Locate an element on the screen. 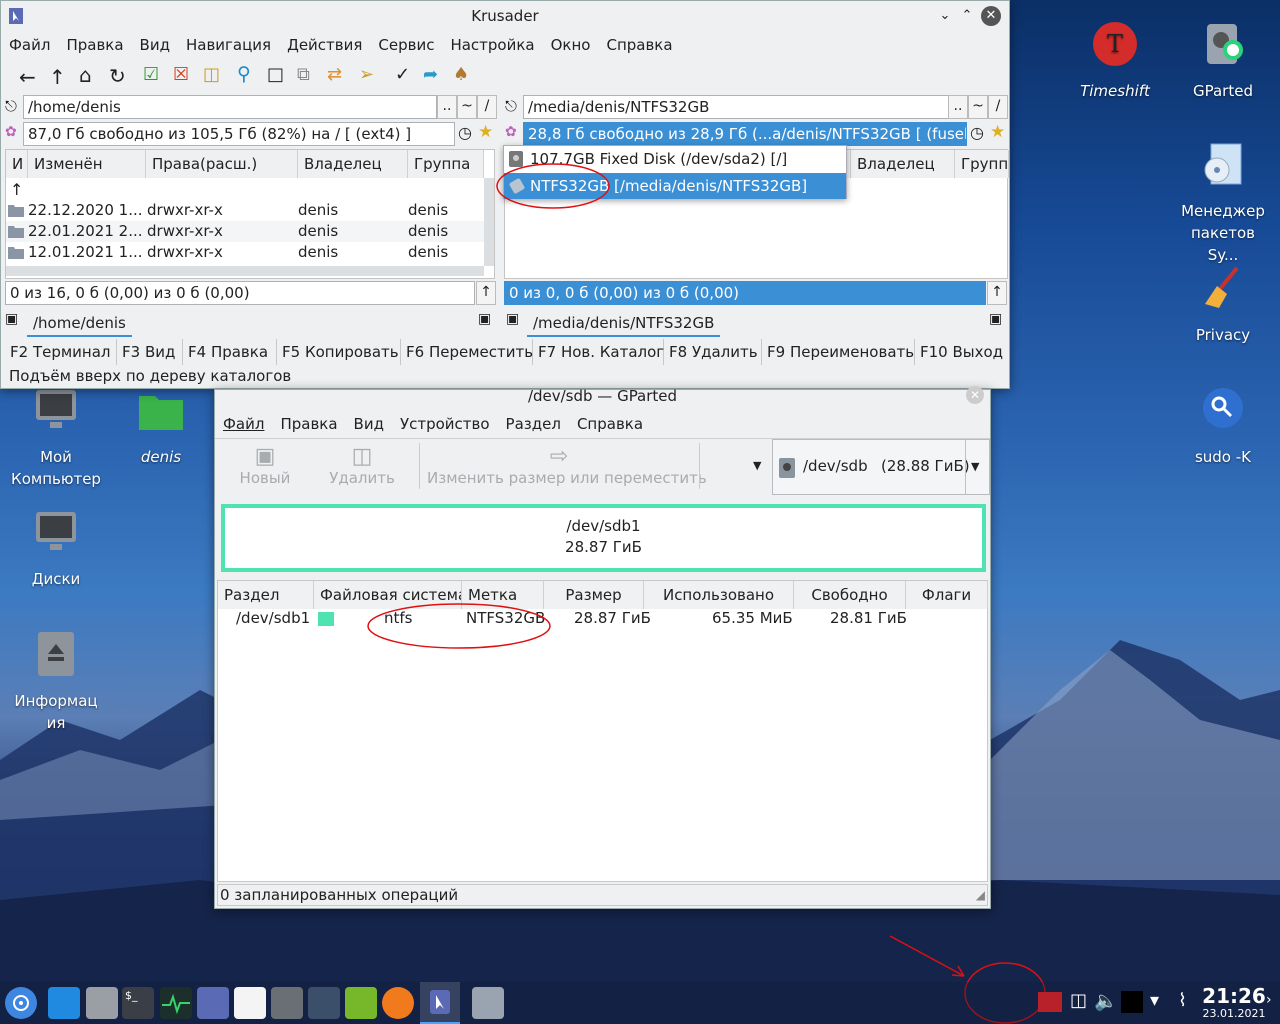 Image resolution: width=1280 pixels, height=1024 pixels. start-menu-button is located at coordinates (21, 1003).